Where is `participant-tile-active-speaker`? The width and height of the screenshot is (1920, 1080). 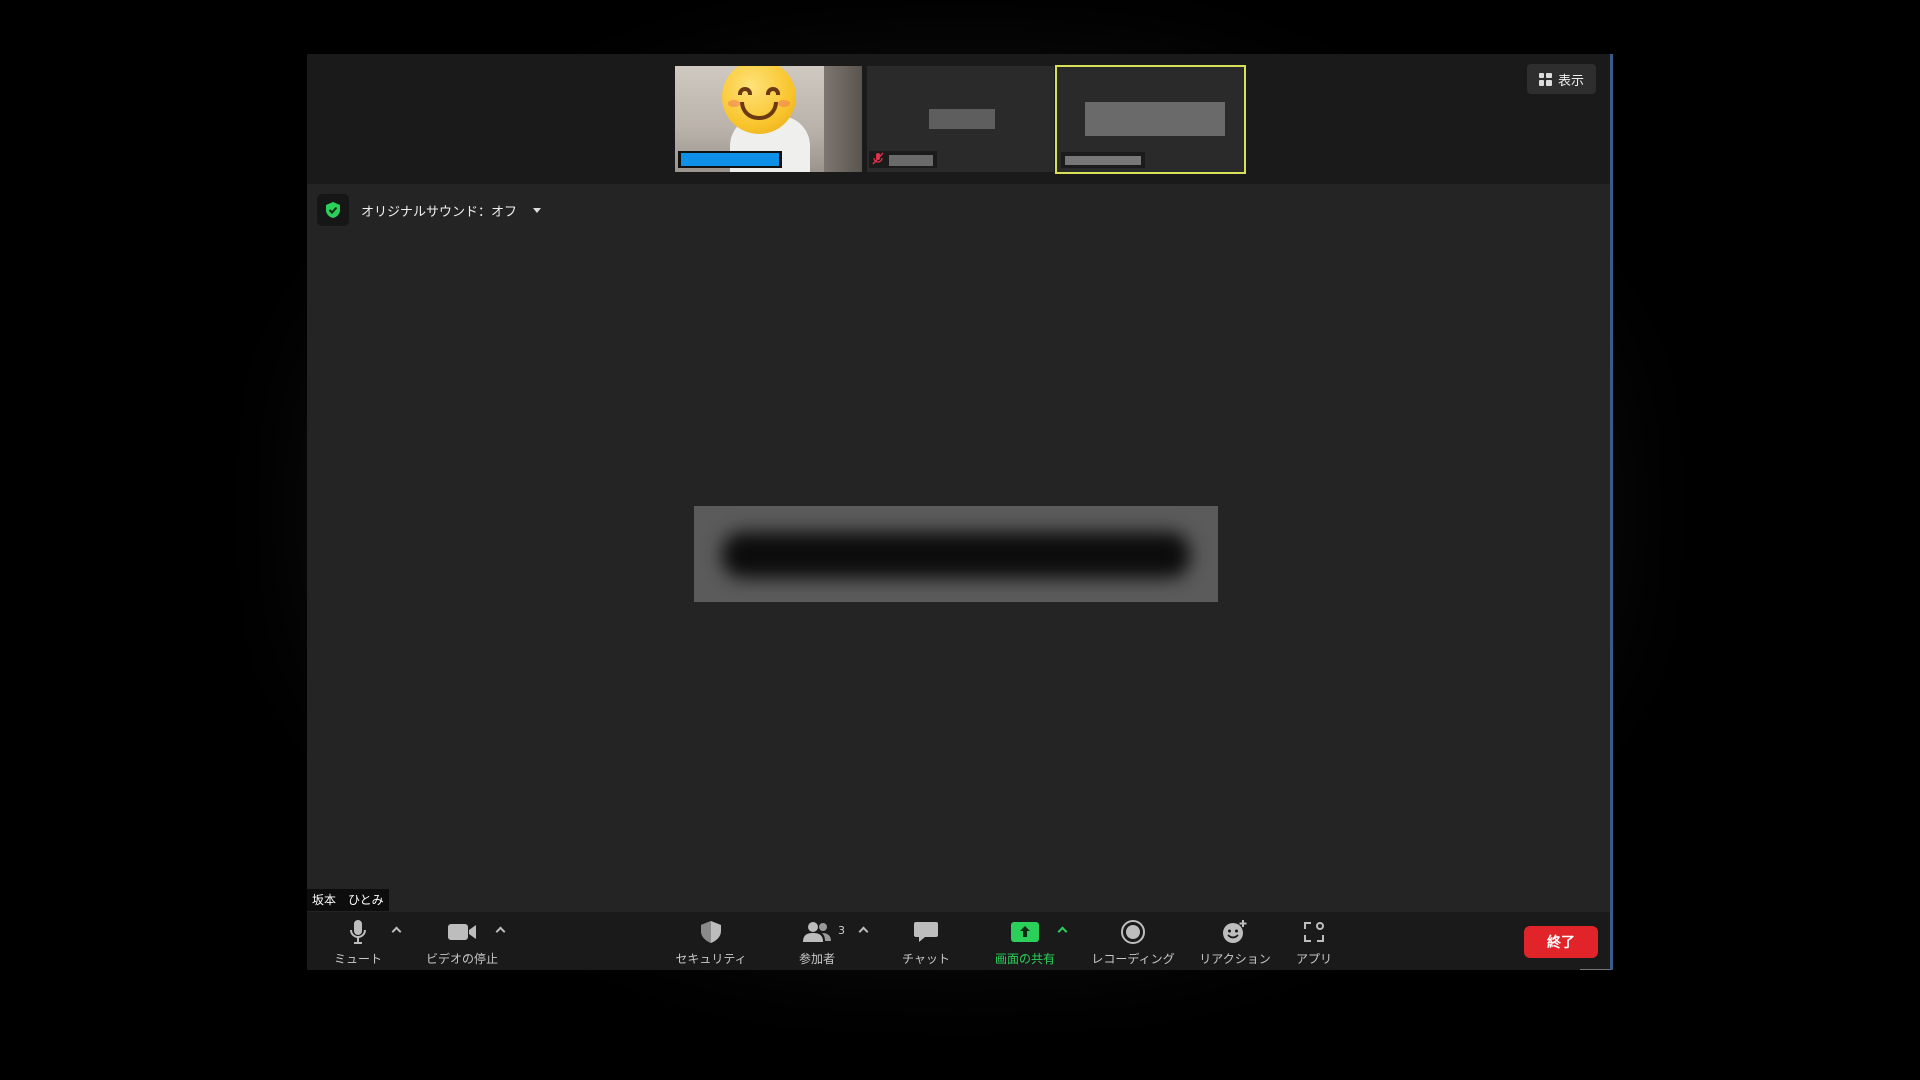 participant-tile-active-speaker is located at coordinates (1150, 119).